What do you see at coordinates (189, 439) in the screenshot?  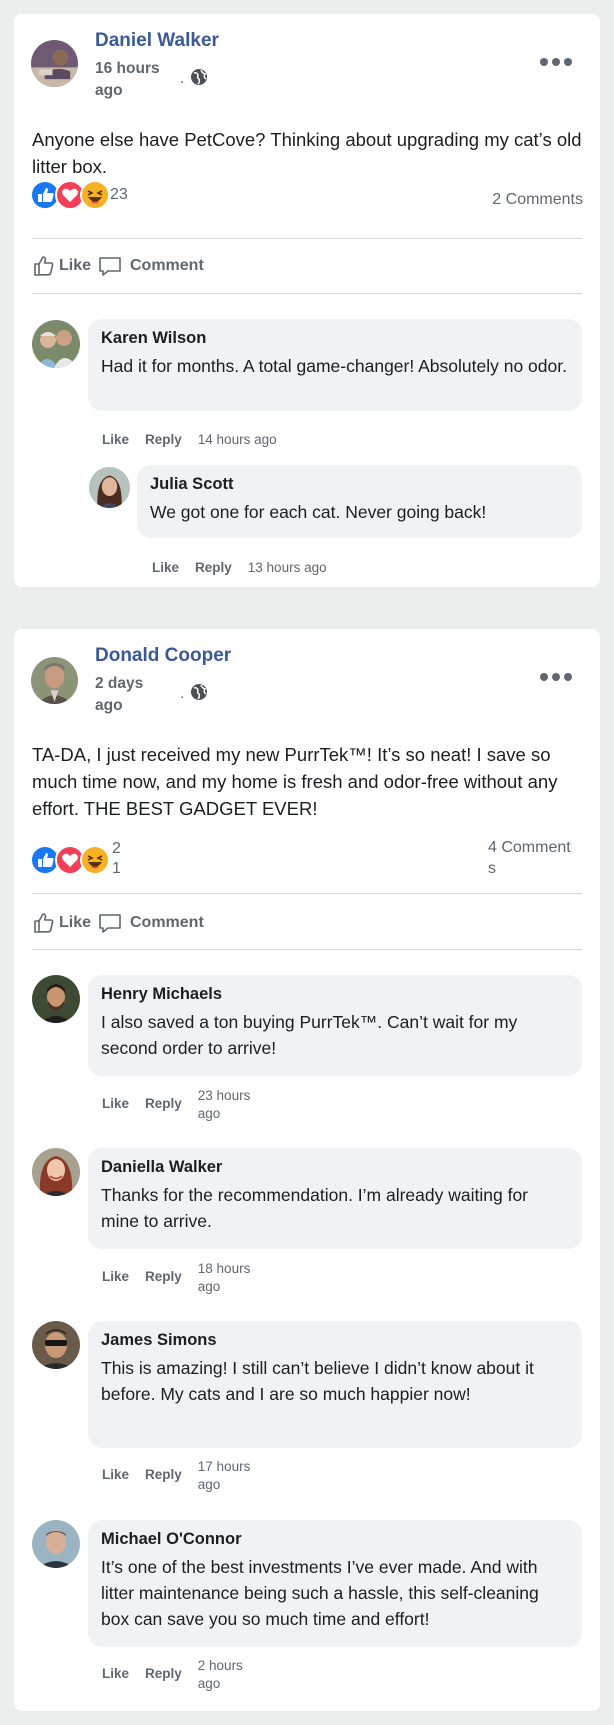 I see `comment-actions: Like Reply 14 hours ago` at bounding box center [189, 439].